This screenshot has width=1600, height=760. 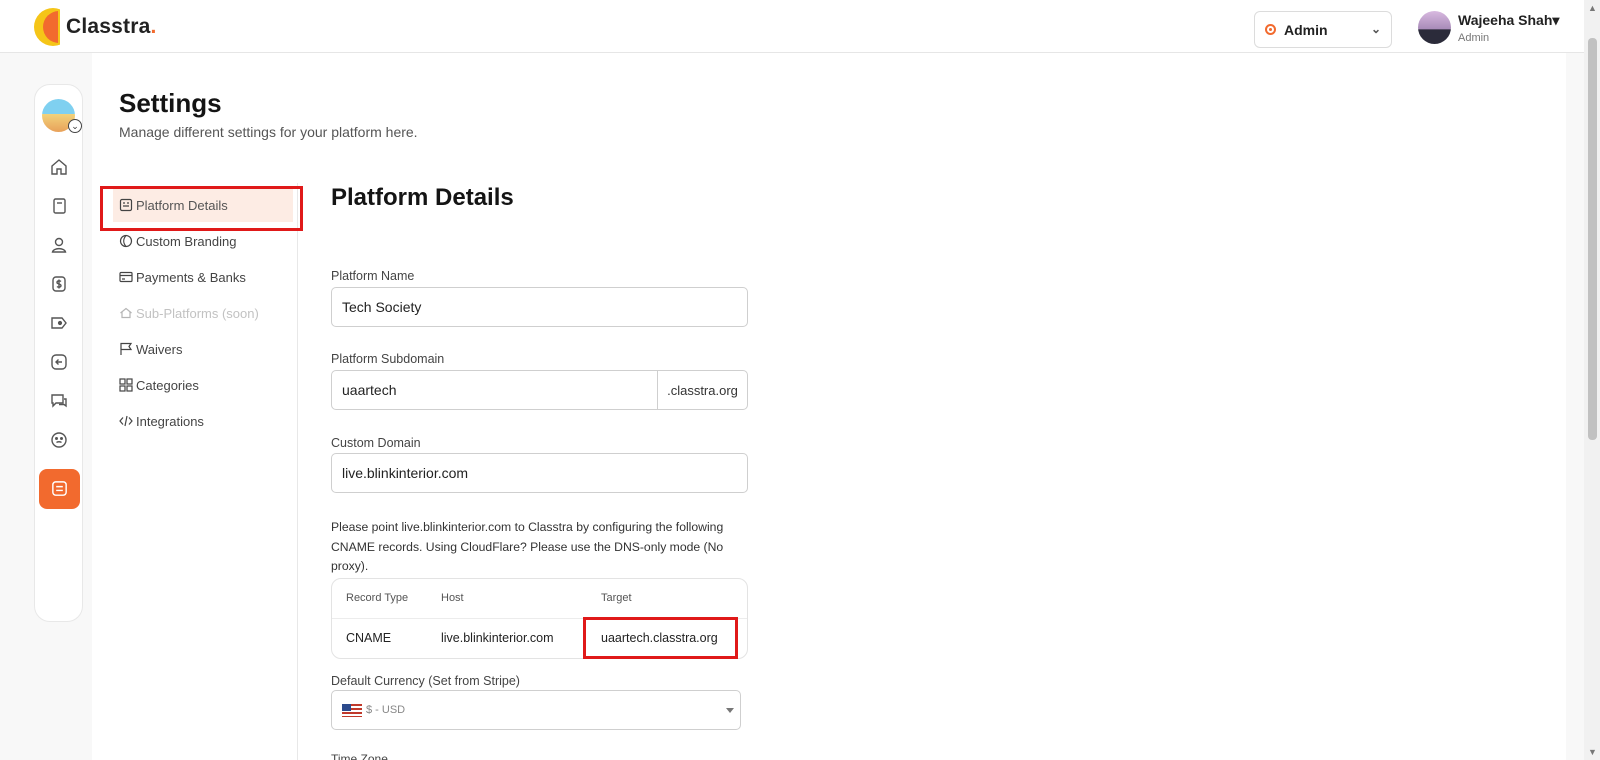 What do you see at coordinates (1434, 27) in the screenshot?
I see `user-avatar` at bounding box center [1434, 27].